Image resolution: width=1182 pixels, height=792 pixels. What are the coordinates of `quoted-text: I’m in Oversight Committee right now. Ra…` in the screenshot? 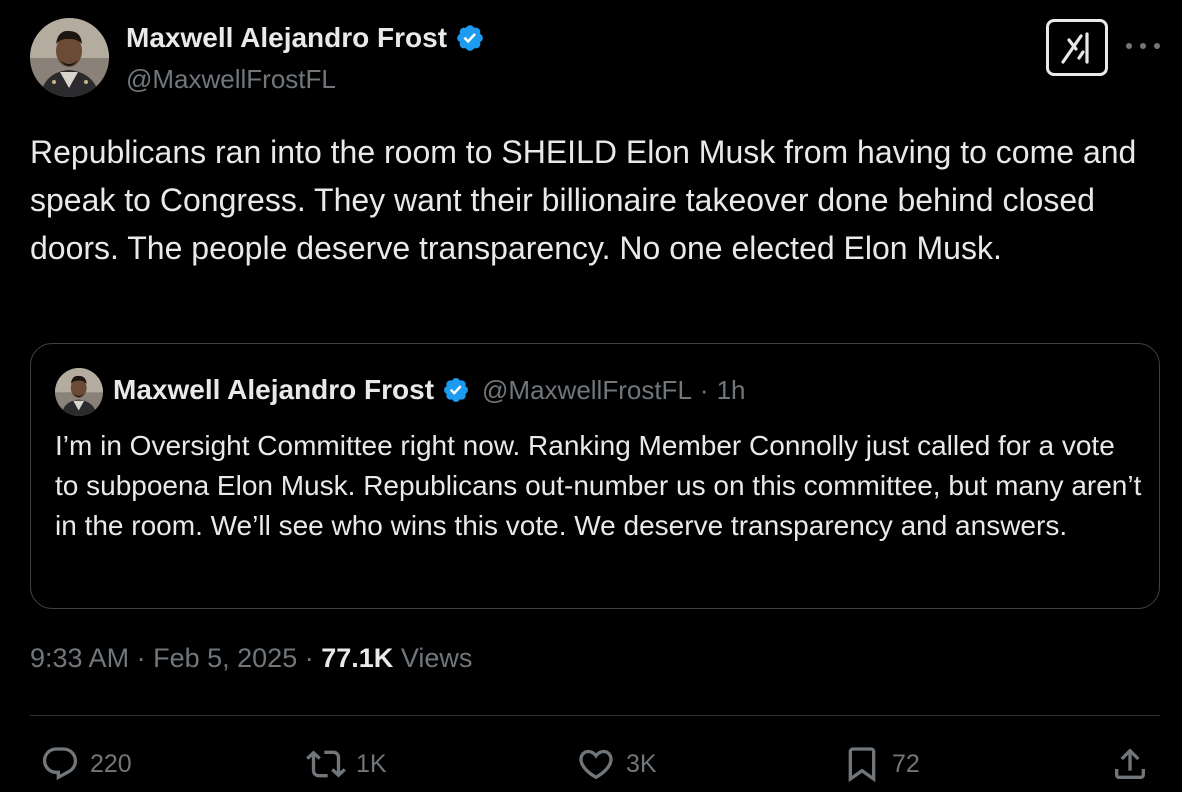 It's located at (598, 485).